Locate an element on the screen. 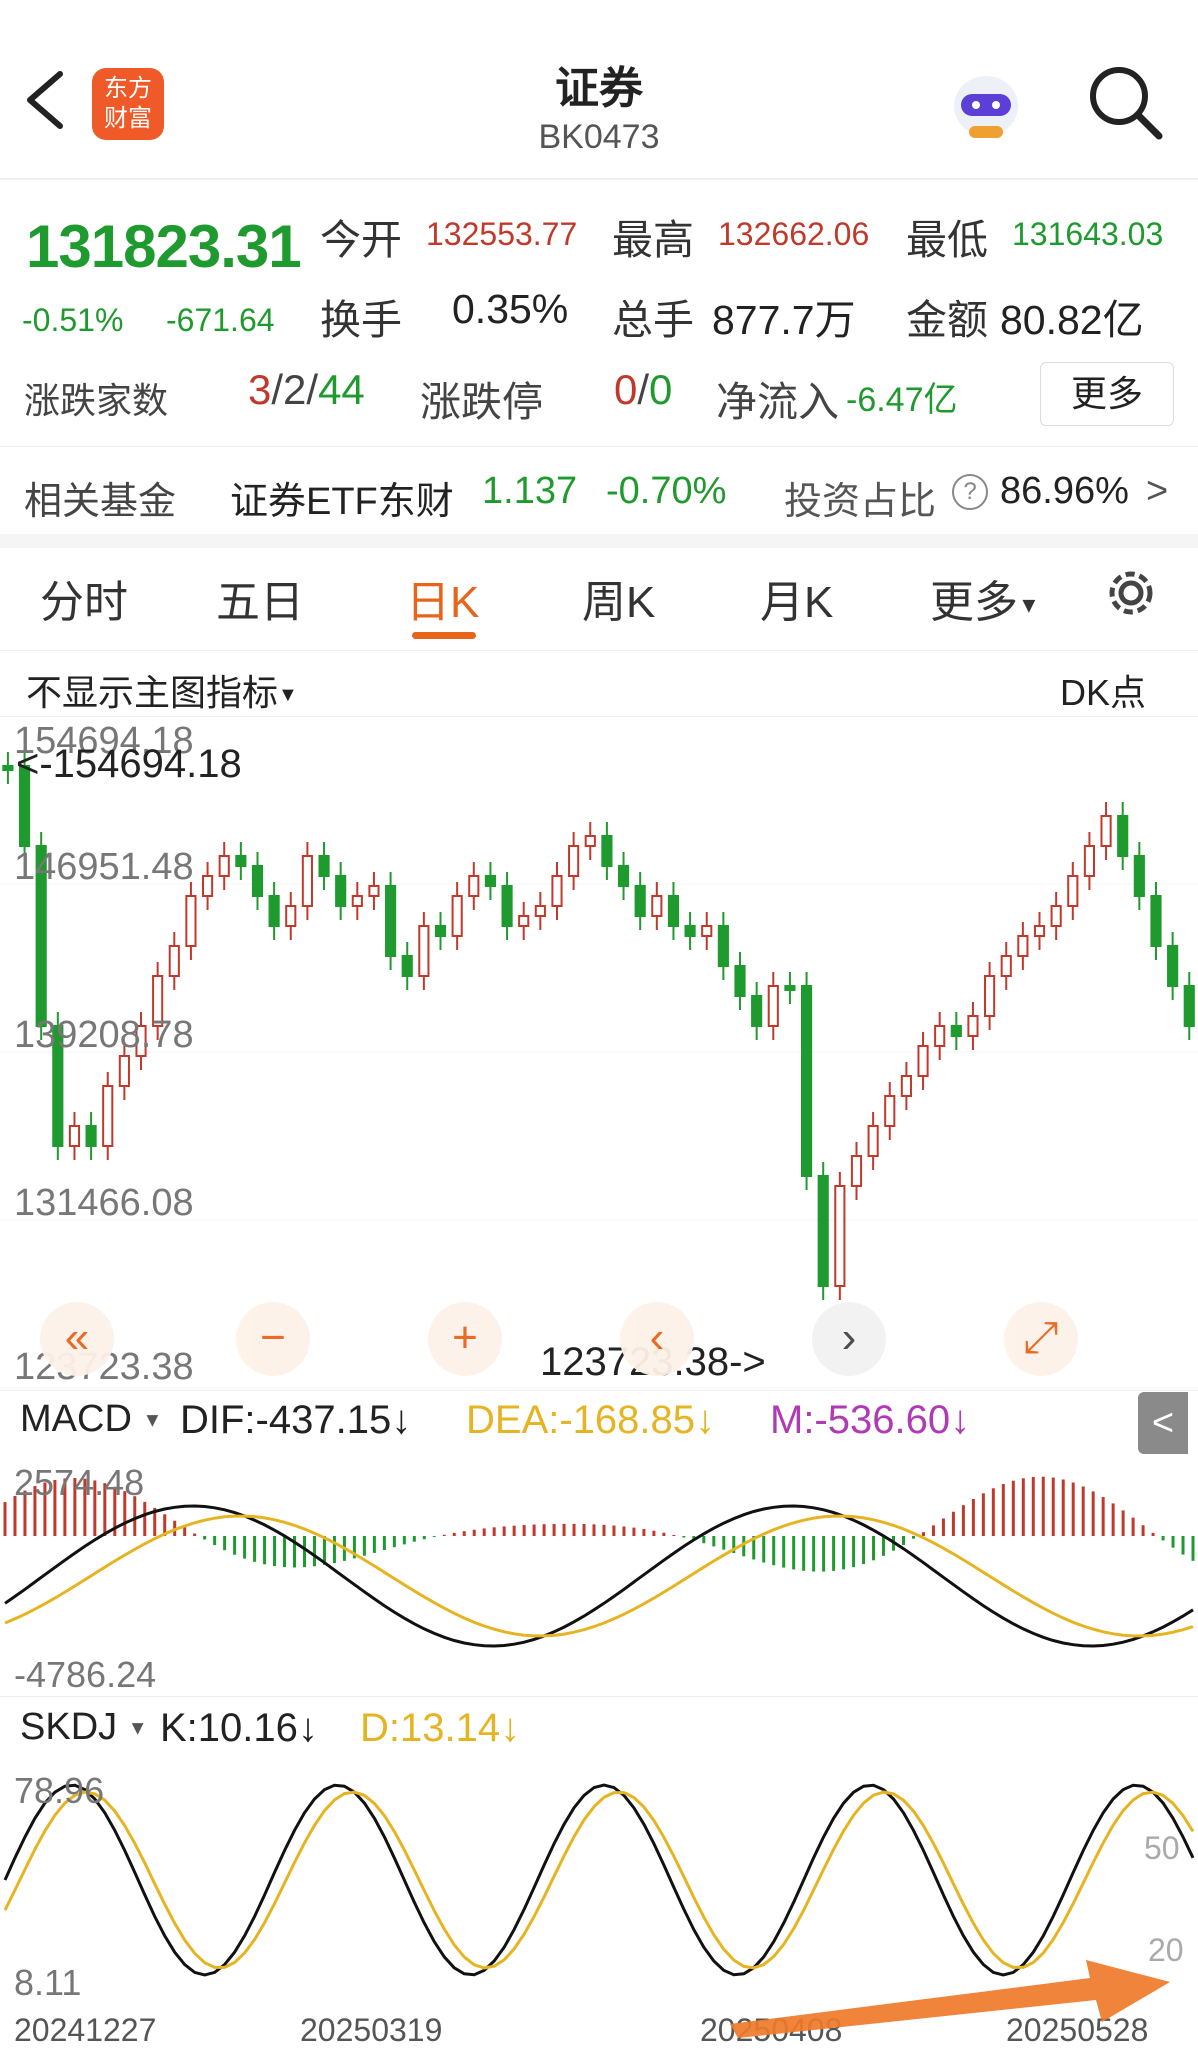 The height and width of the screenshot is (2049, 1198). gear-icon is located at coordinates (1131, 595).